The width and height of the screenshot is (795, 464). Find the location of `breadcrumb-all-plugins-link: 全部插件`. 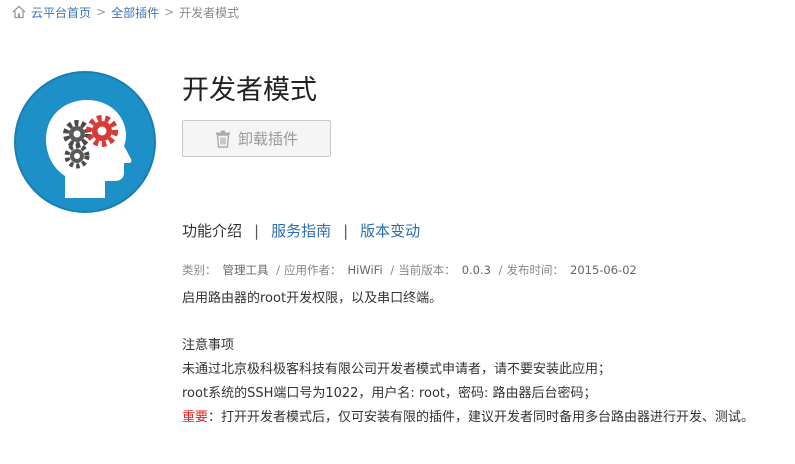

breadcrumb-all-plugins-link: 全部插件 is located at coordinates (135, 12).